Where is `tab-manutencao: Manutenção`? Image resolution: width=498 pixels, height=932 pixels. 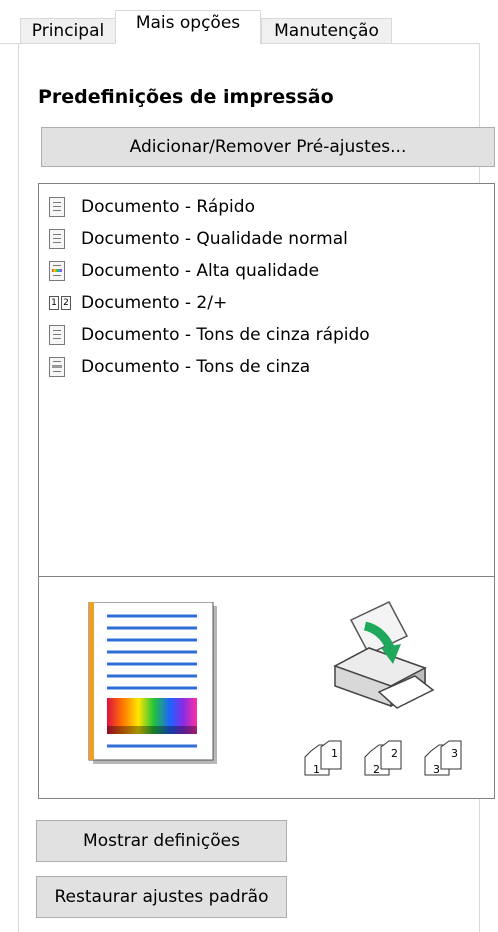 tab-manutencao: Manutenção is located at coordinates (326, 30).